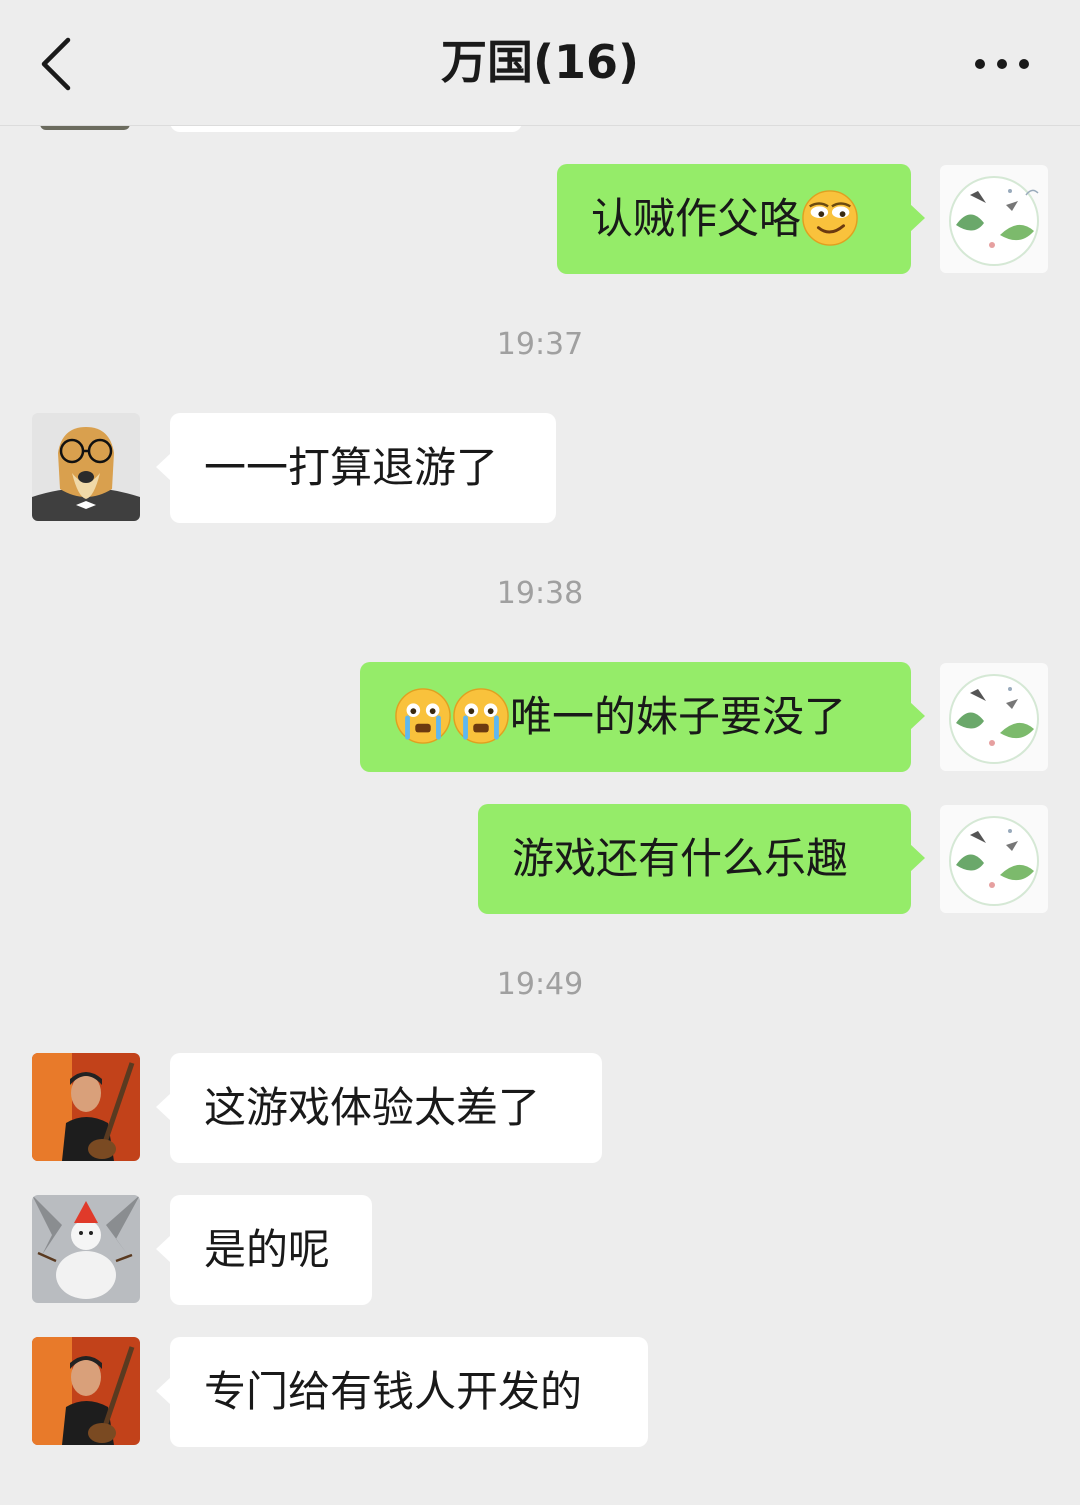 The image size is (1080, 1505). I want to click on message-bubble: 唯一的妹子要没了, so click(642, 717).